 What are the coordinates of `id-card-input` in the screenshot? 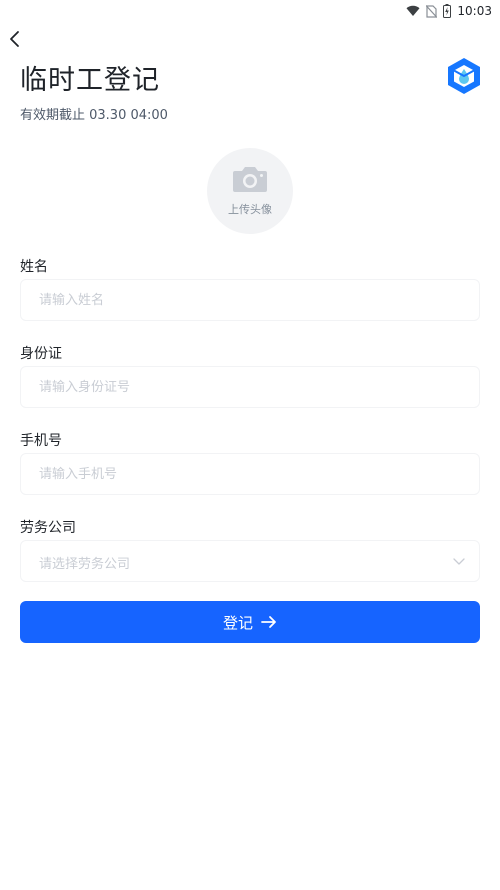 It's located at (249, 387).